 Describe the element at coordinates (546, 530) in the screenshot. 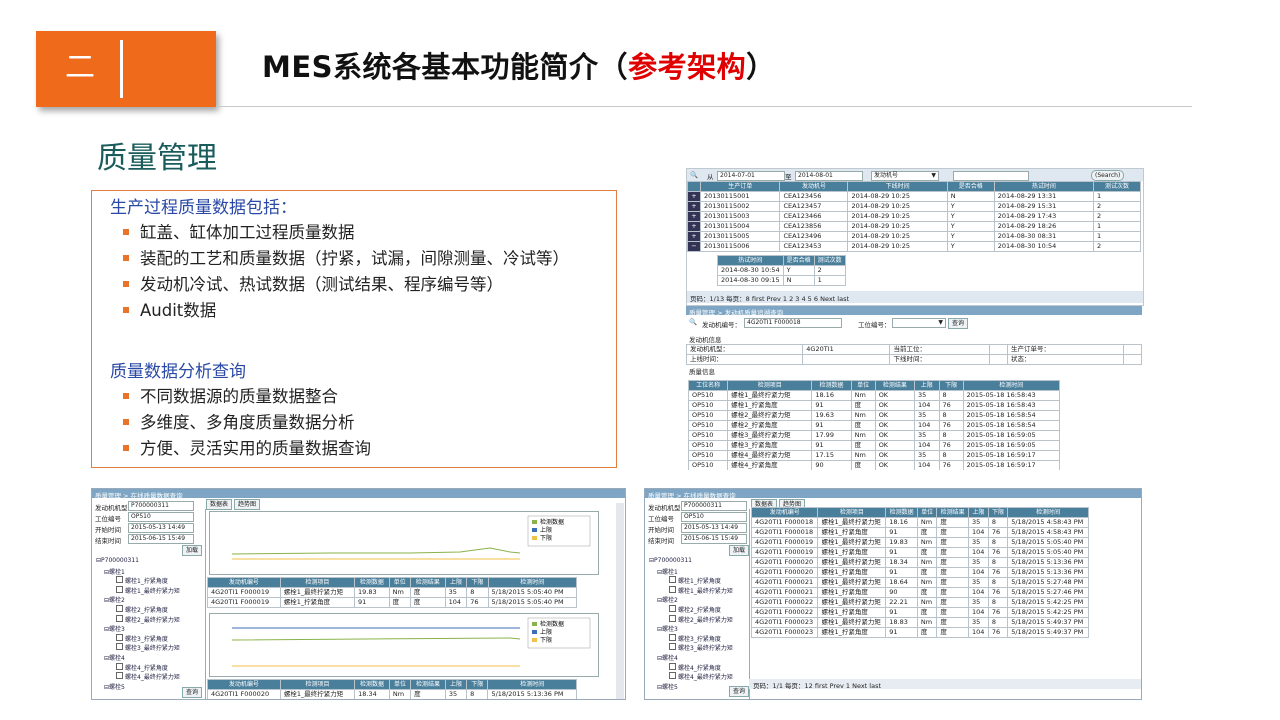

I see `legend-entry: 上限` at that location.